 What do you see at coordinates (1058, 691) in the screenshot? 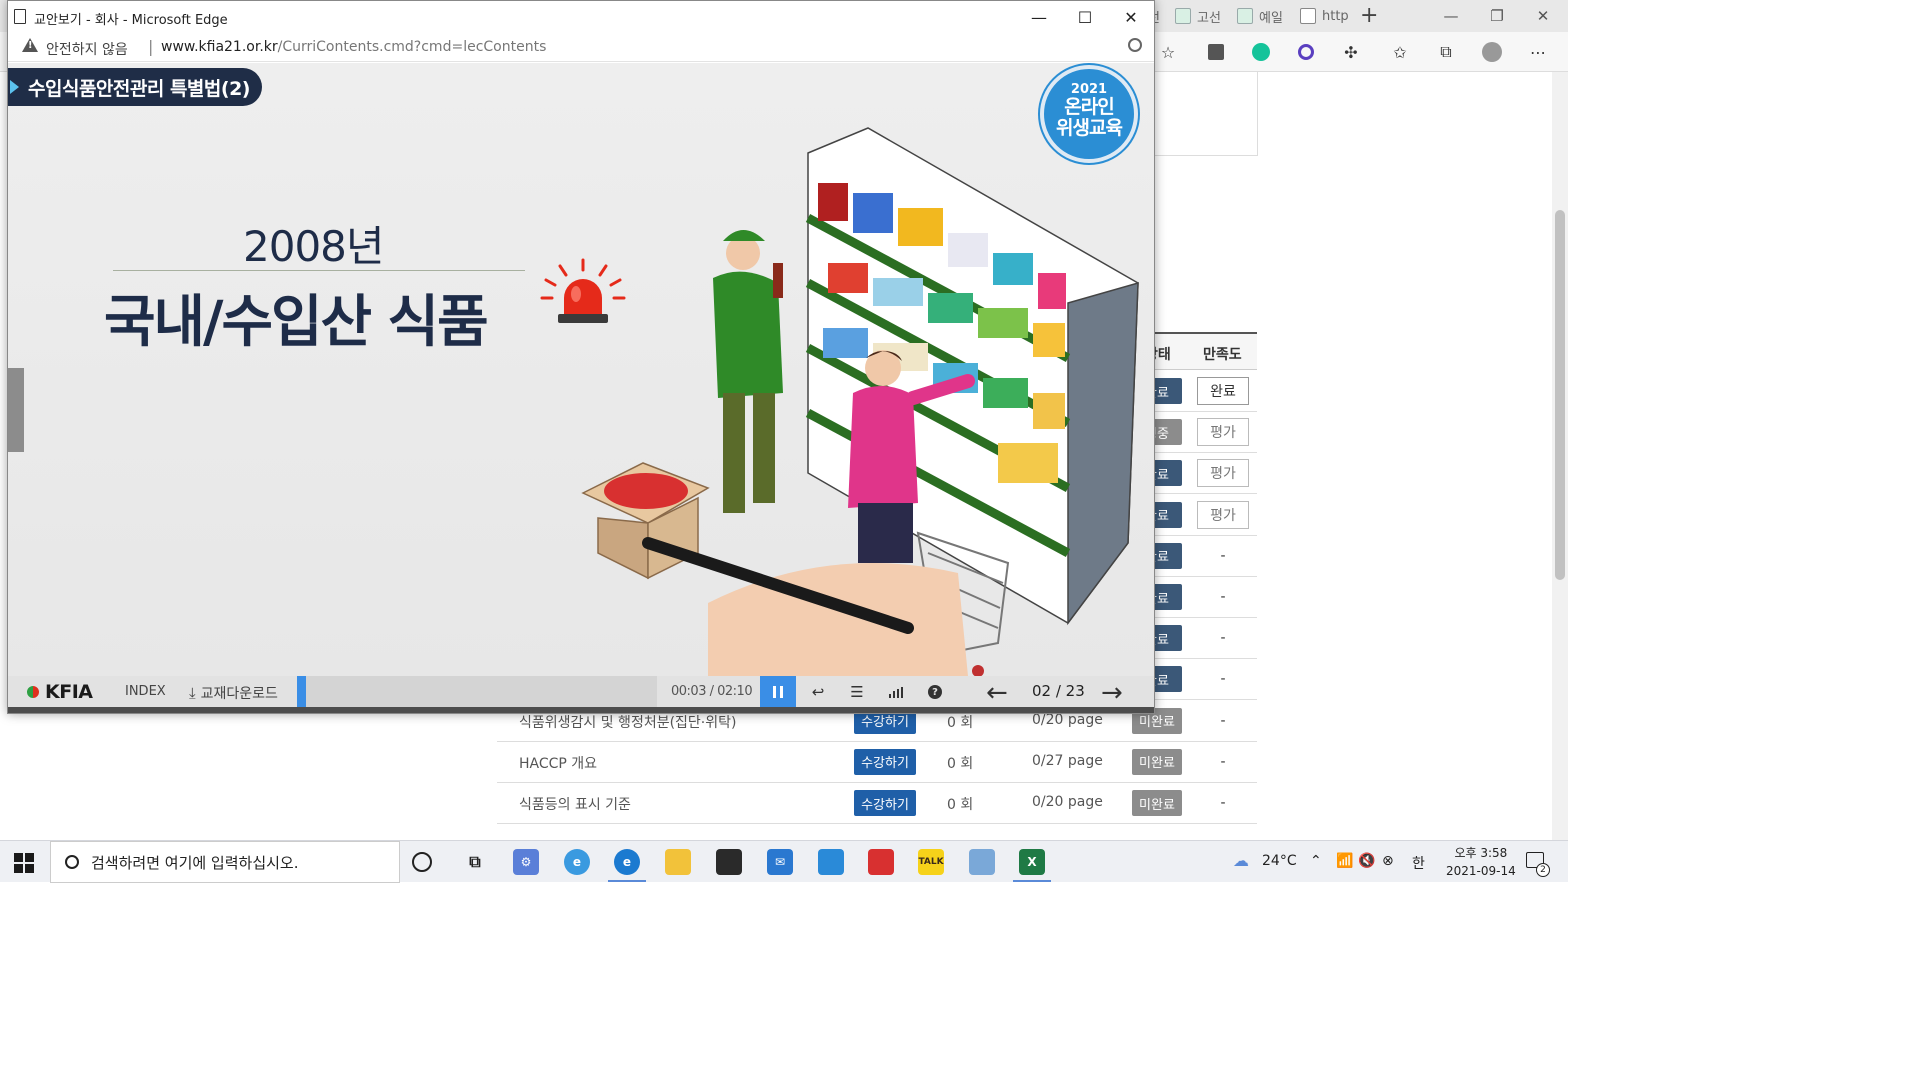
I see `page-indicator: 02 / 23` at bounding box center [1058, 691].